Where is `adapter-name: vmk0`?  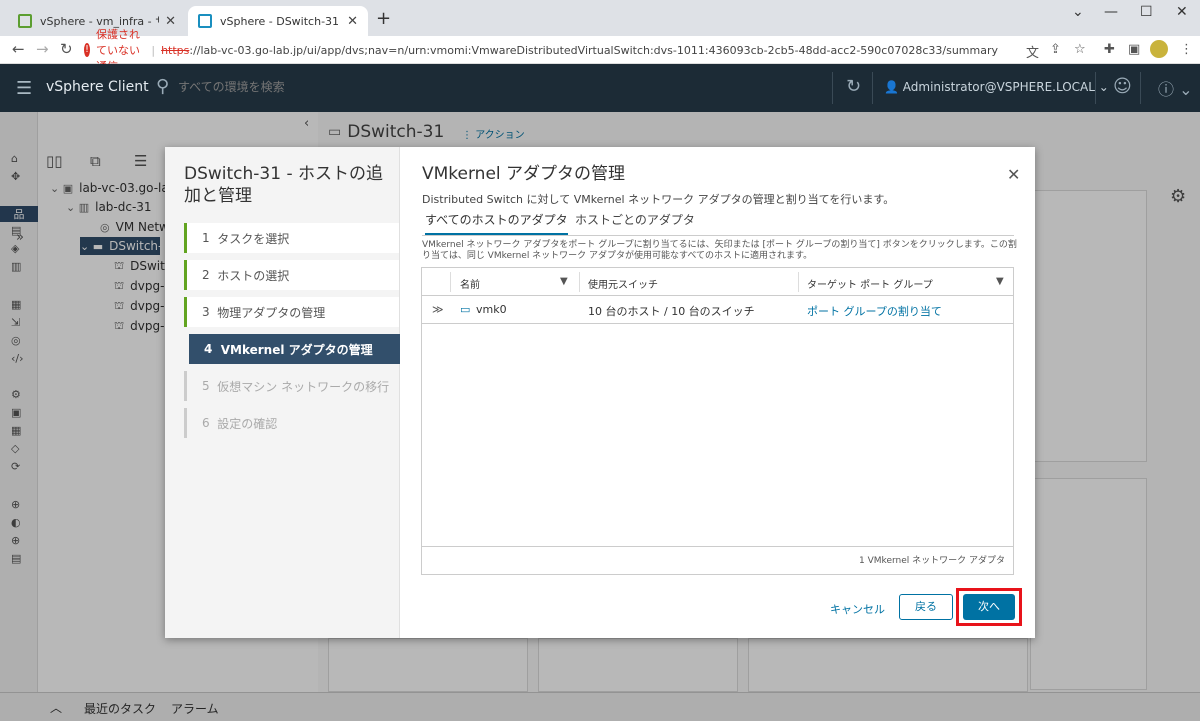
adapter-name: vmk0 is located at coordinates (491, 309).